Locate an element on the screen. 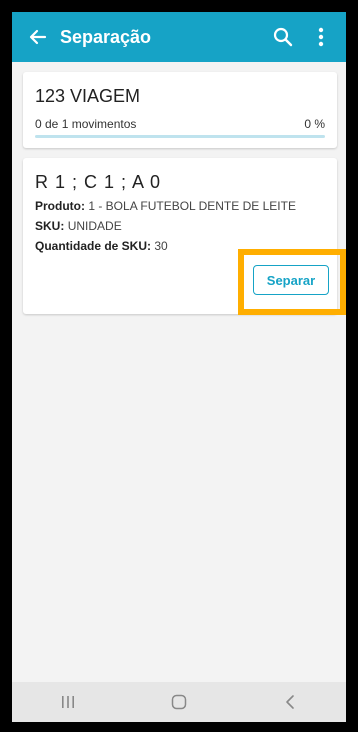 This screenshot has height=732, width=358. qty-label: Quantidade de SKU: is located at coordinates (93, 246).